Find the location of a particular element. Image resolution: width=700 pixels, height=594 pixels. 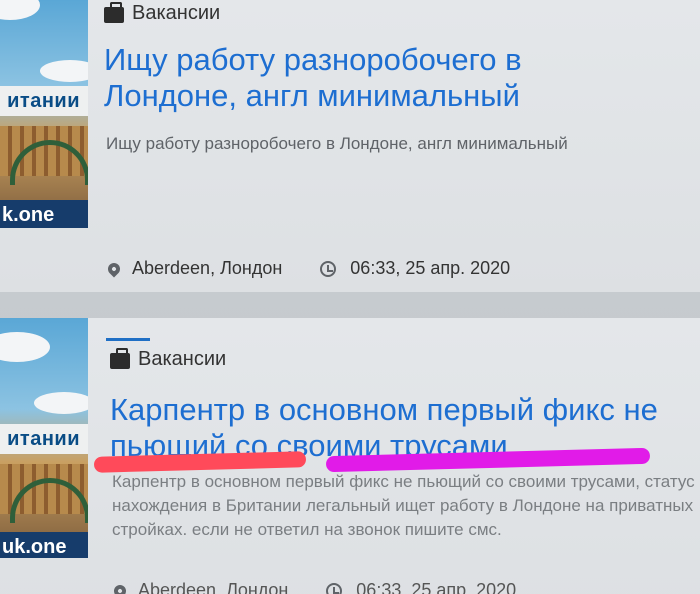

accent-bar is located at coordinates (128, 339).